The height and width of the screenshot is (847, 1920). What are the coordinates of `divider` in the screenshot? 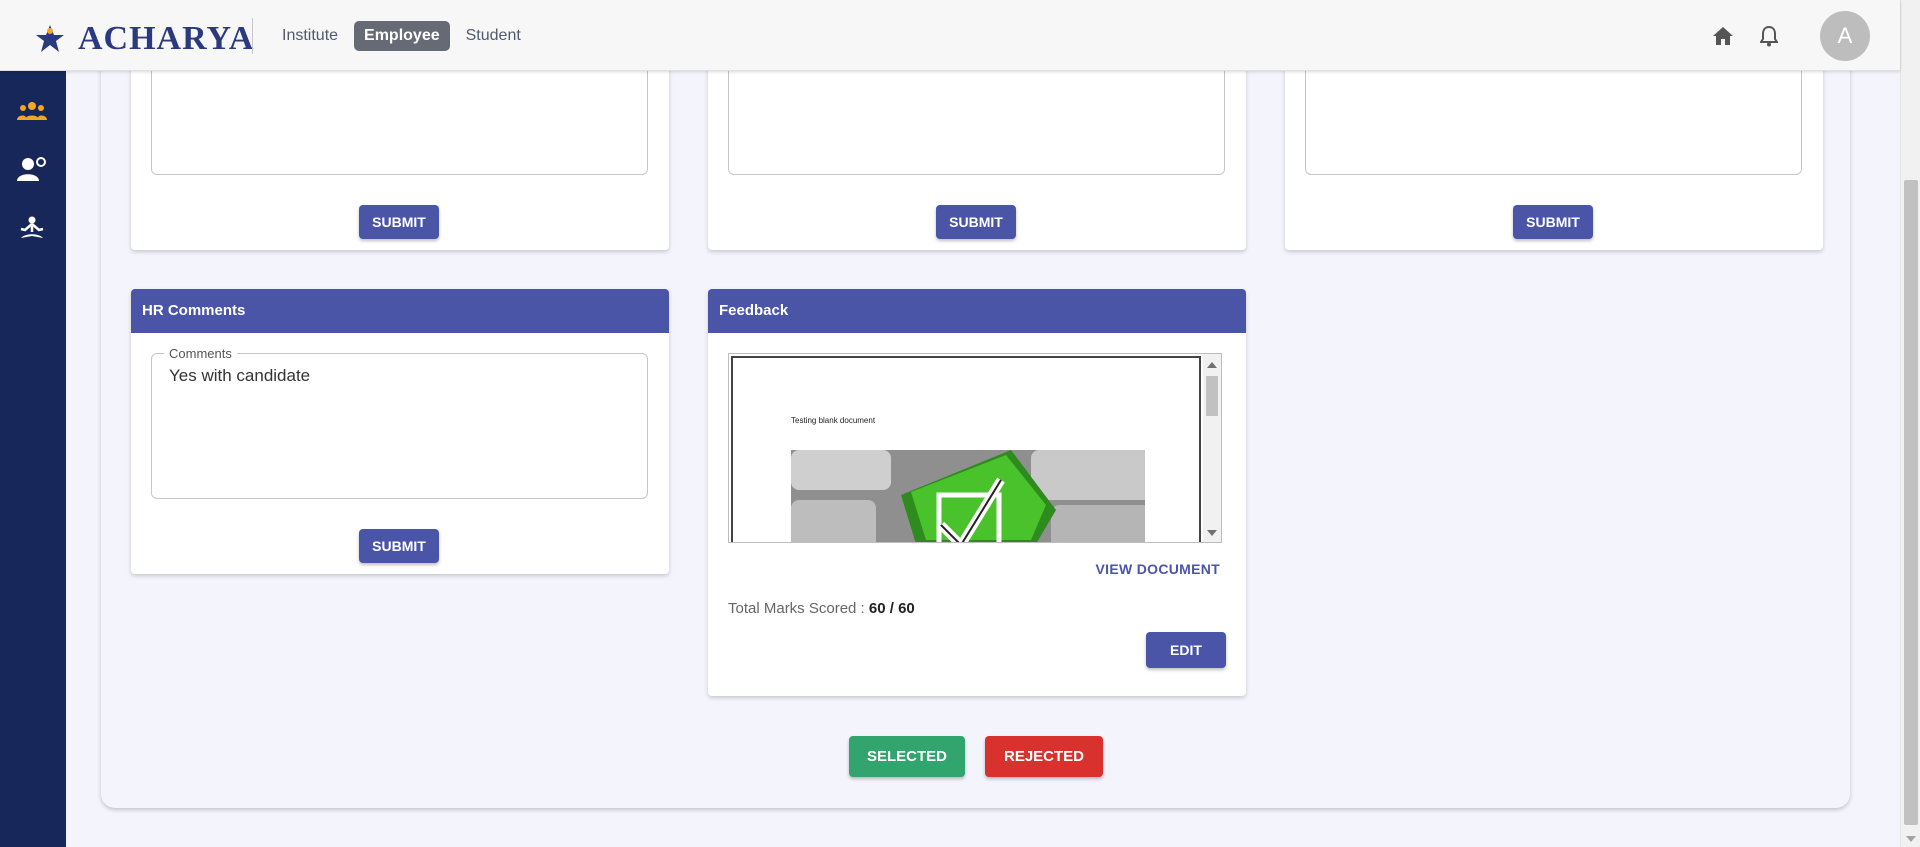 It's located at (252, 36).